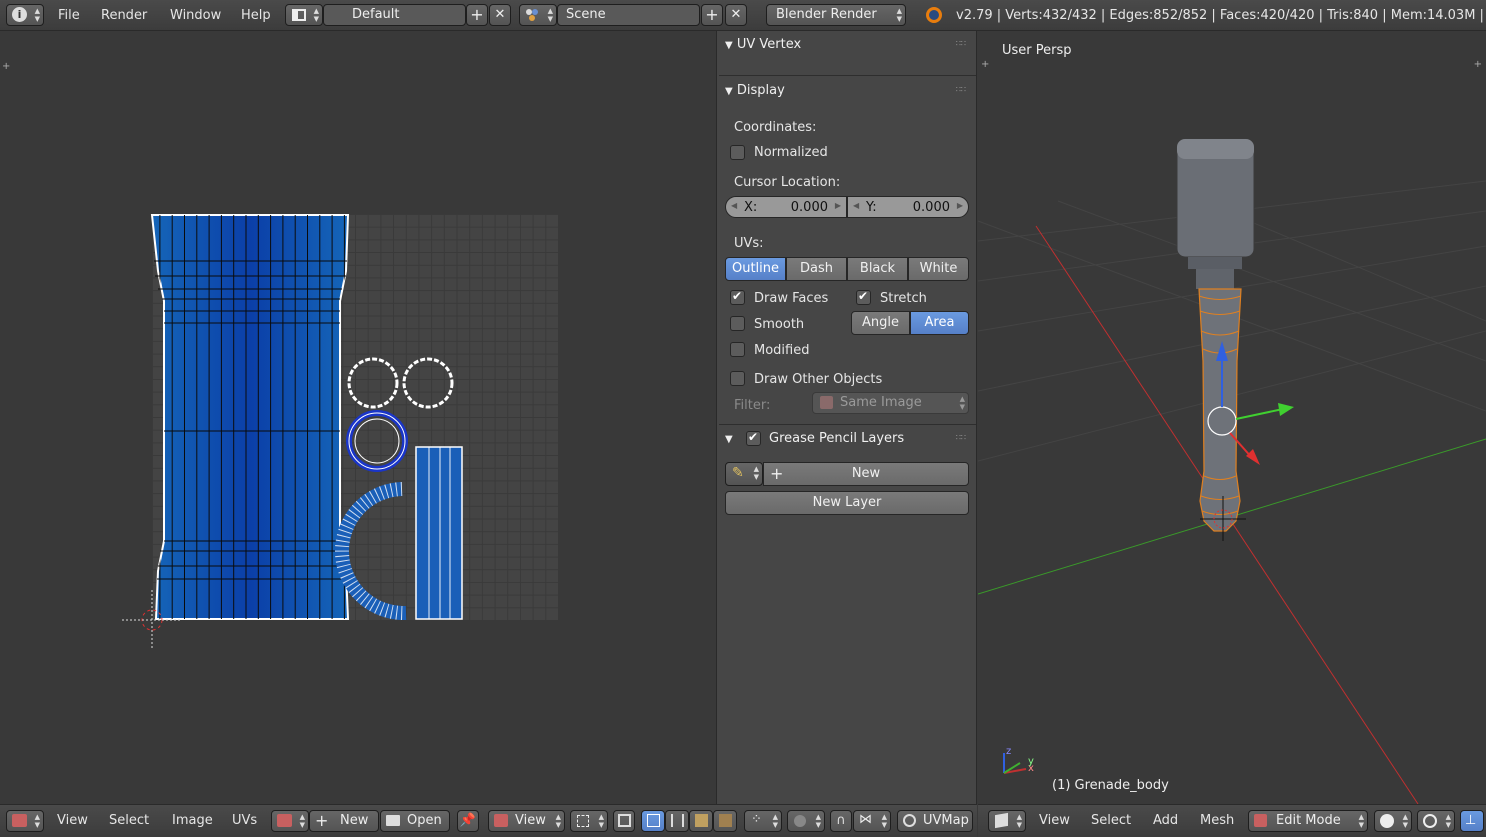 Image resolution: width=1486 pixels, height=837 pixels. I want to click on menu-help: Help, so click(256, 15).